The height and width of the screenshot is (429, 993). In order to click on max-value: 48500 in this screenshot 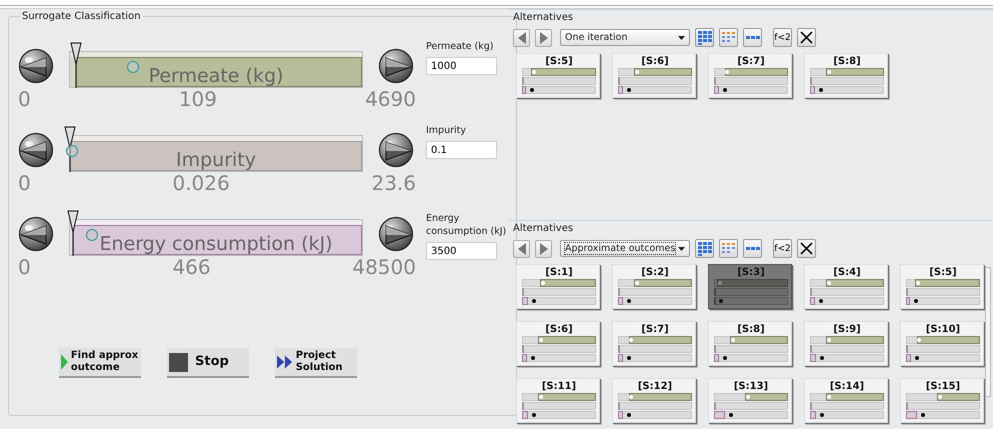, I will do `click(384, 267)`.